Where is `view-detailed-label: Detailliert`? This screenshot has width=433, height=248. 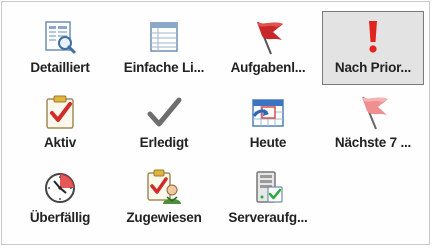 view-detailed-label: Detailliert is located at coordinates (60, 67).